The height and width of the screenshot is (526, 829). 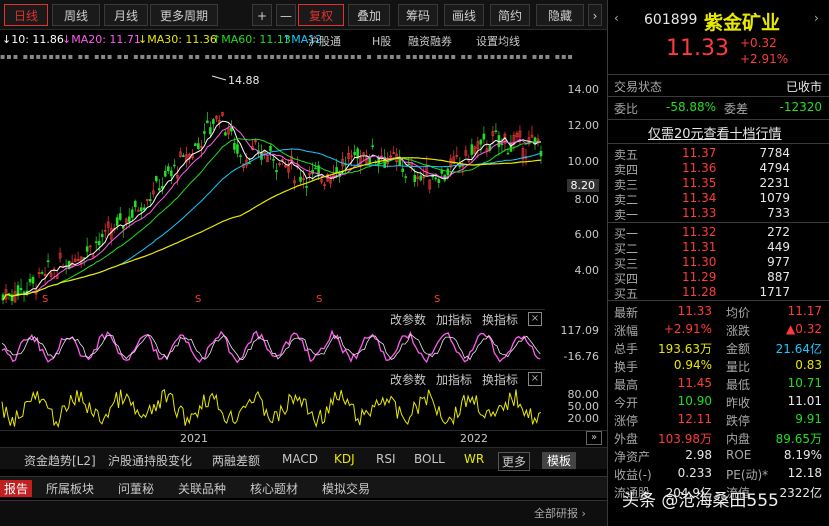 What do you see at coordinates (718, 214) in the screenshot?
I see `sell-row: 卖一 11.33 733` at bounding box center [718, 214].